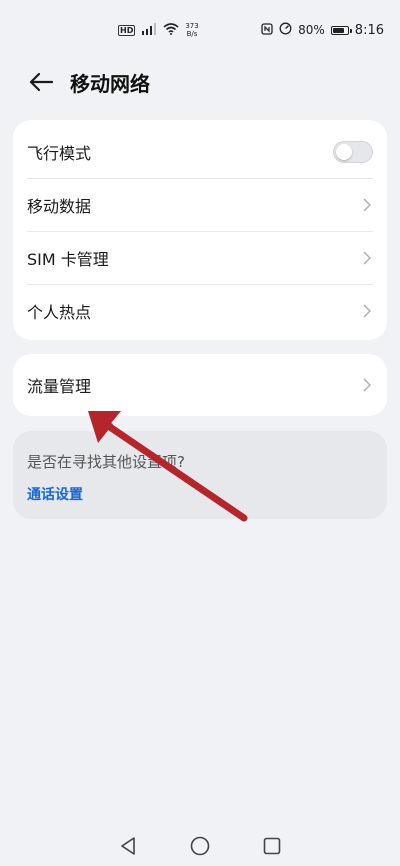  Describe the element at coordinates (59, 312) in the screenshot. I see `personal-hotspot-label: 个人热点` at that location.